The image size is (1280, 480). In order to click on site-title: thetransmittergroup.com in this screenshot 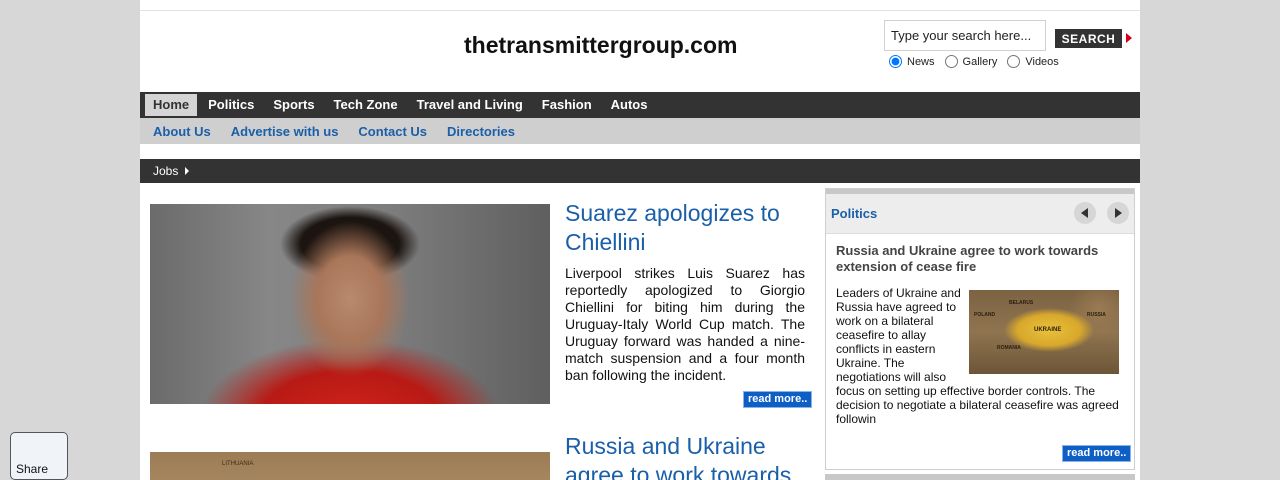, I will do `click(600, 45)`.